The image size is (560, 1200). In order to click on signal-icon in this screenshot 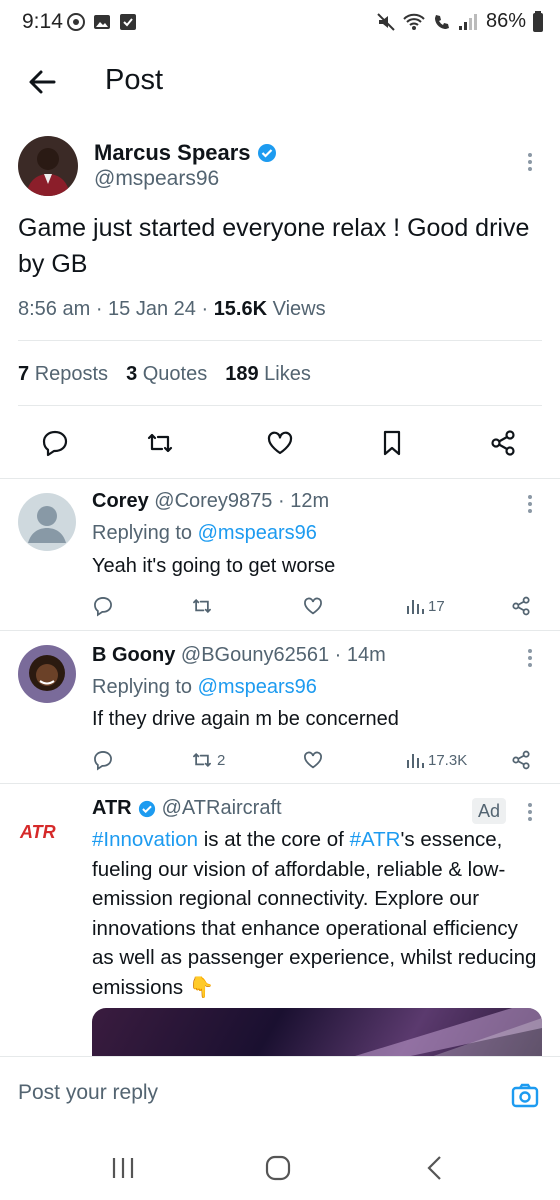, I will do `click(467, 21)`.